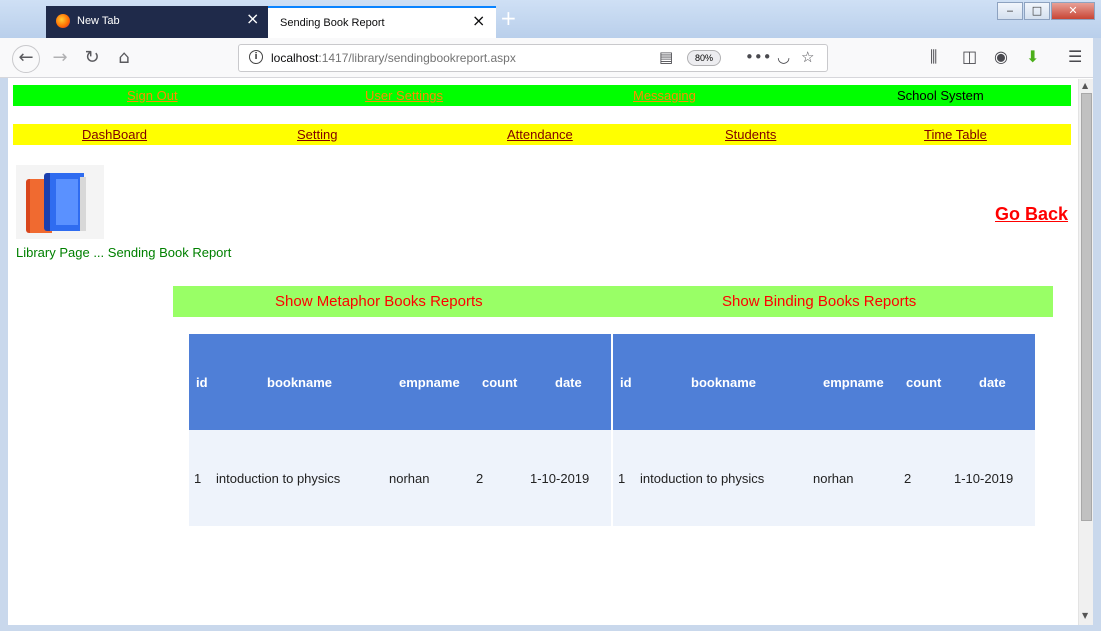 The height and width of the screenshot is (631, 1101). Describe the element at coordinates (550, 19) in the screenshot. I see `tab-strip: New Tab × Sending Book Report × + ‒ □ ✕` at that location.